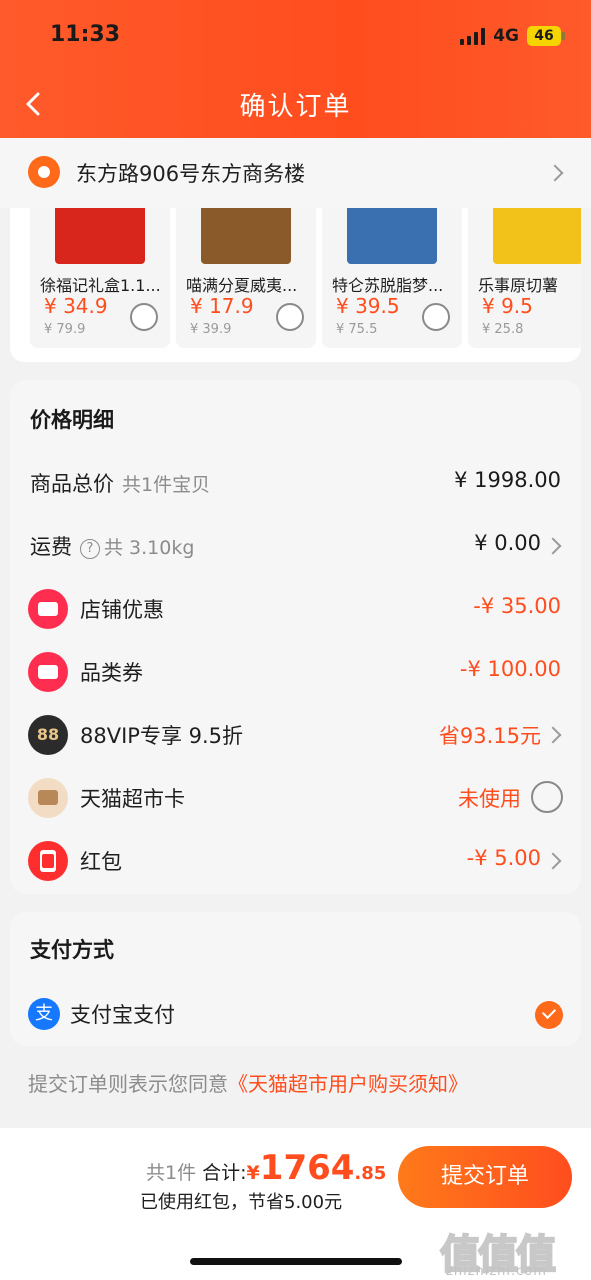 Image resolution: width=591 pixels, height=1280 pixels. I want to click on status-time: 11:33, so click(85, 34).